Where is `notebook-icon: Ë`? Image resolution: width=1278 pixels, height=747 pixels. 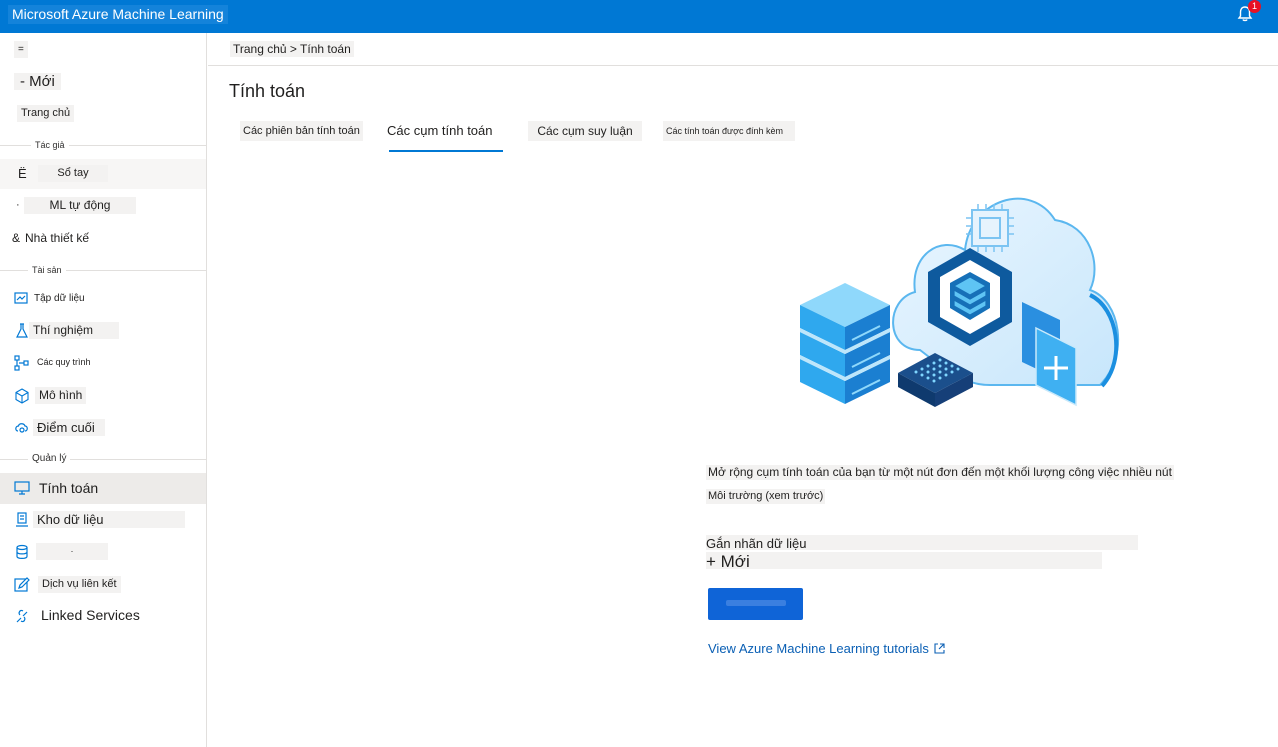 notebook-icon: Ë is located at coordinates (22, 173).